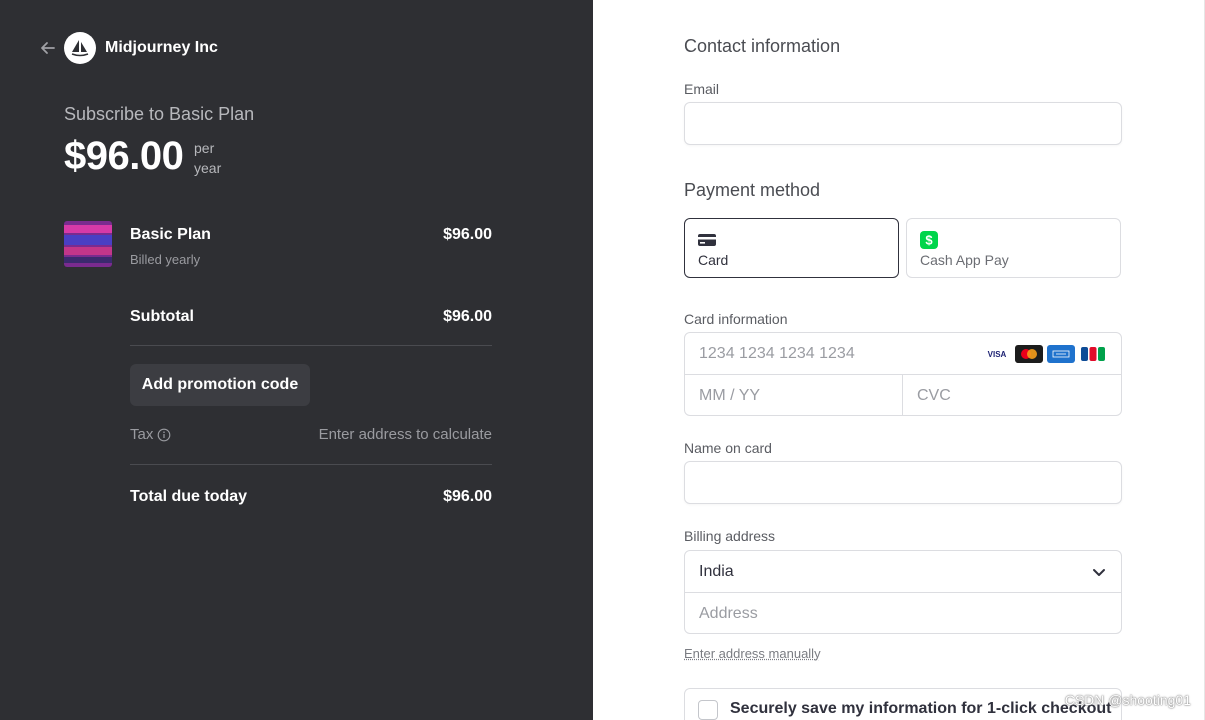 The height and width of the screenshot is (720, 1205). Describe the element at coordinates (204, 148) in the screenshot. I see `period-line-1: per` at that location.